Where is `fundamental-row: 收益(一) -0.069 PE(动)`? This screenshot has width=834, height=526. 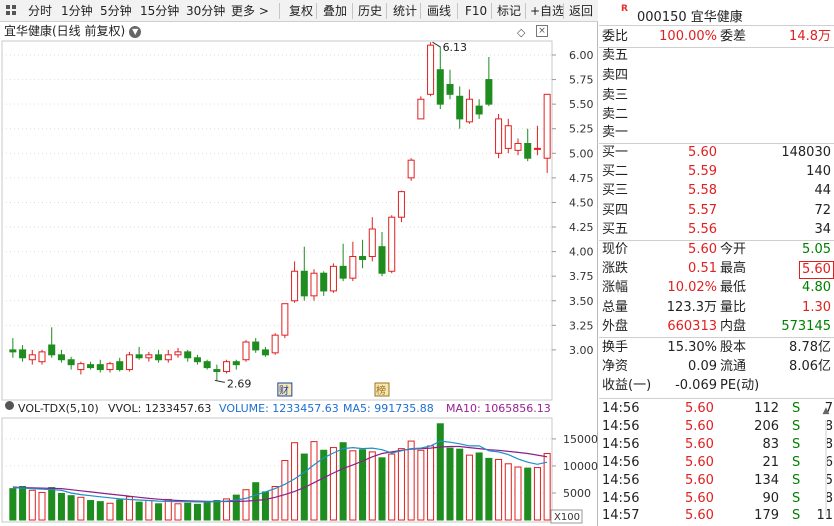 fundamental-row: 收益(一) -0.069 PE(动) is located at coordinates (716, 386).